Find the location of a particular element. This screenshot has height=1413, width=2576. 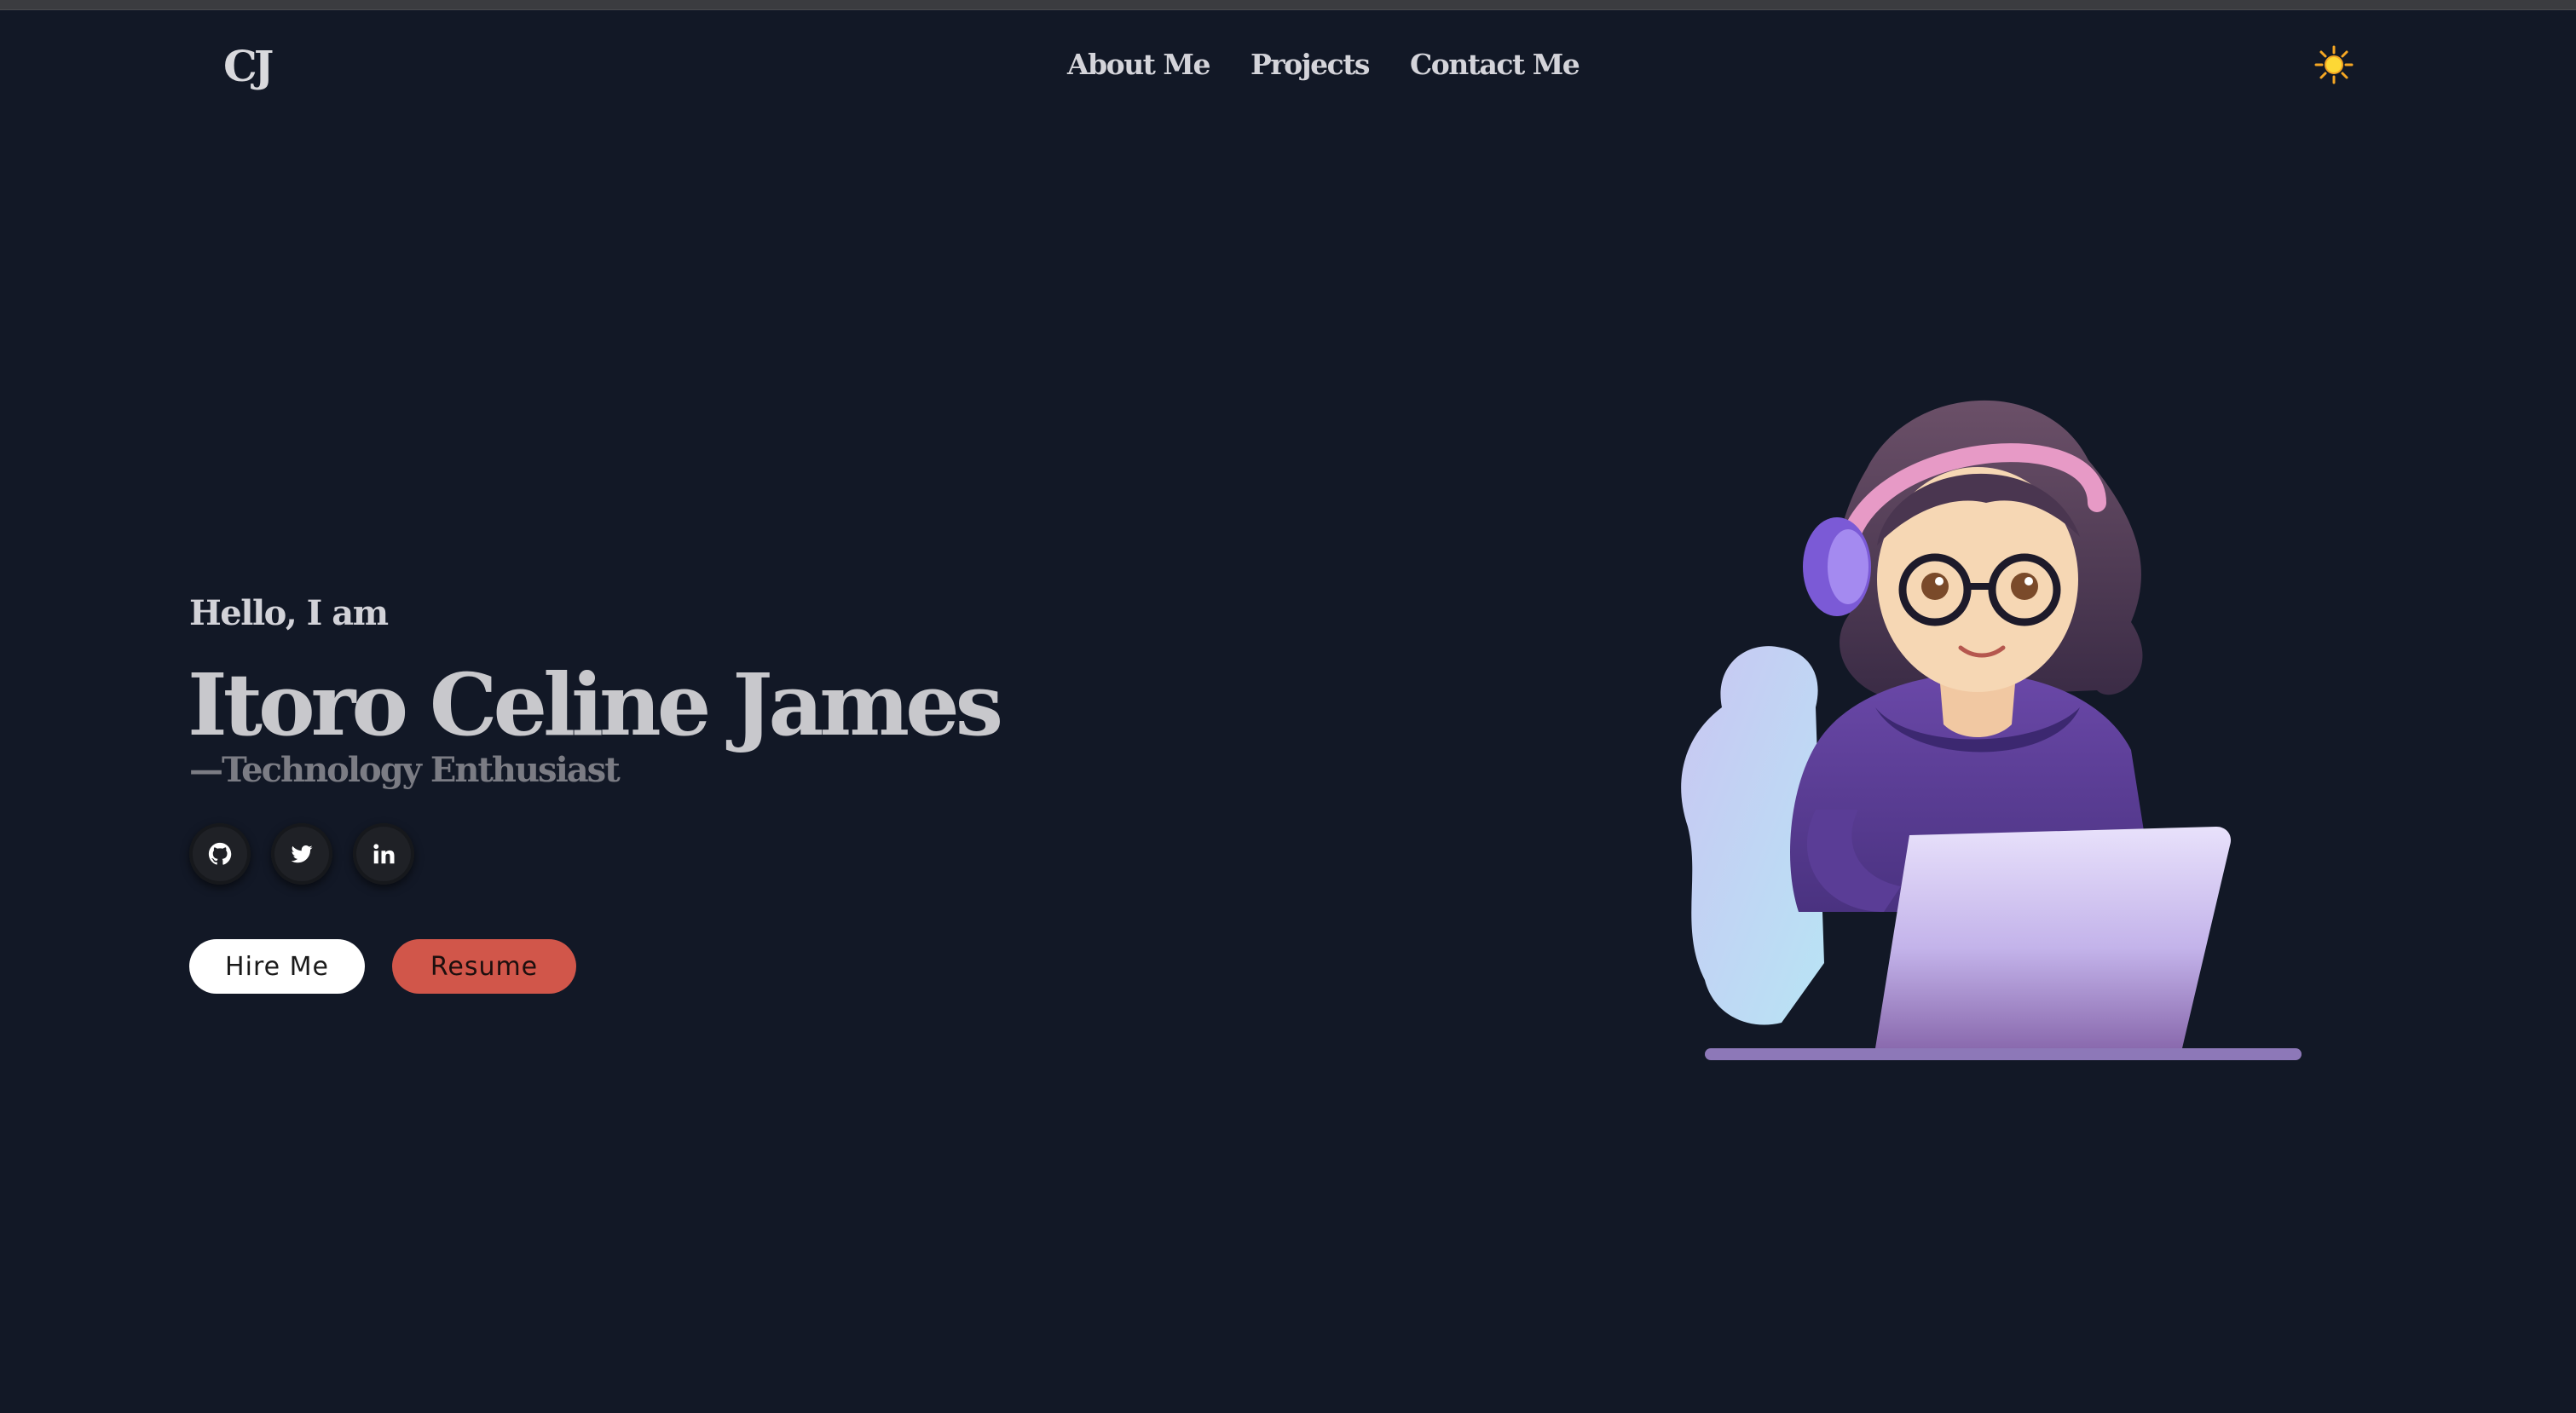

theme-toggle-button is located at coordinates (2333, 64).